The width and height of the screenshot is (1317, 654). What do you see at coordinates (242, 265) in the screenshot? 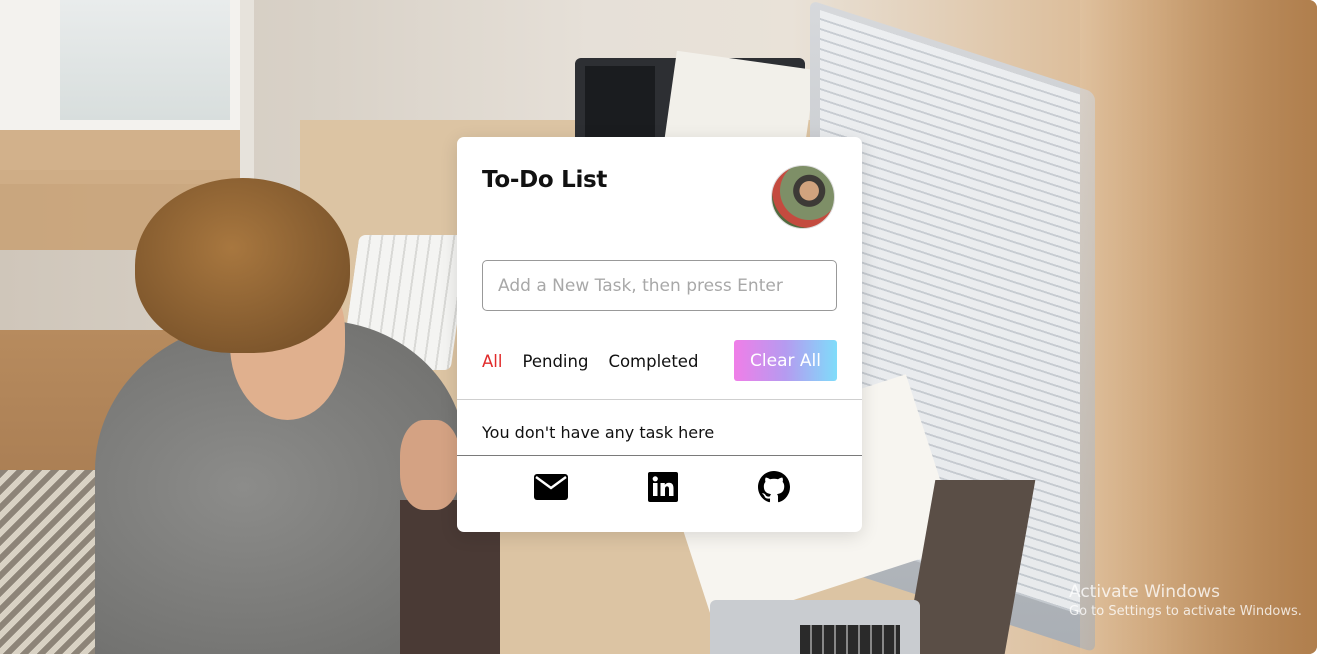
I see `background-person-hair` at bounding box center [242, 265].